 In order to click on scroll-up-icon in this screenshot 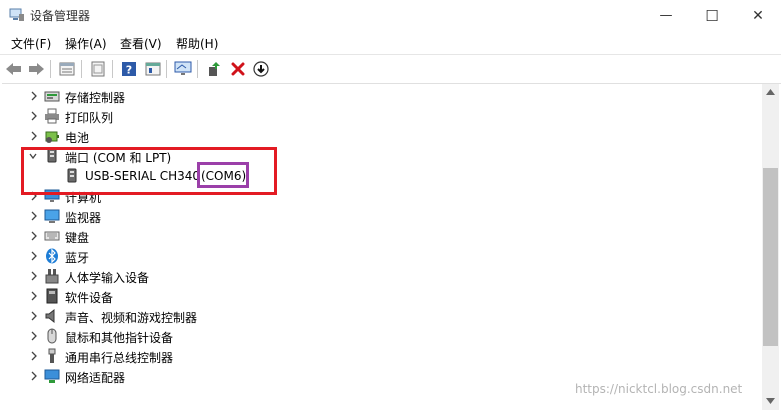, I will do `click(770, 92)`.